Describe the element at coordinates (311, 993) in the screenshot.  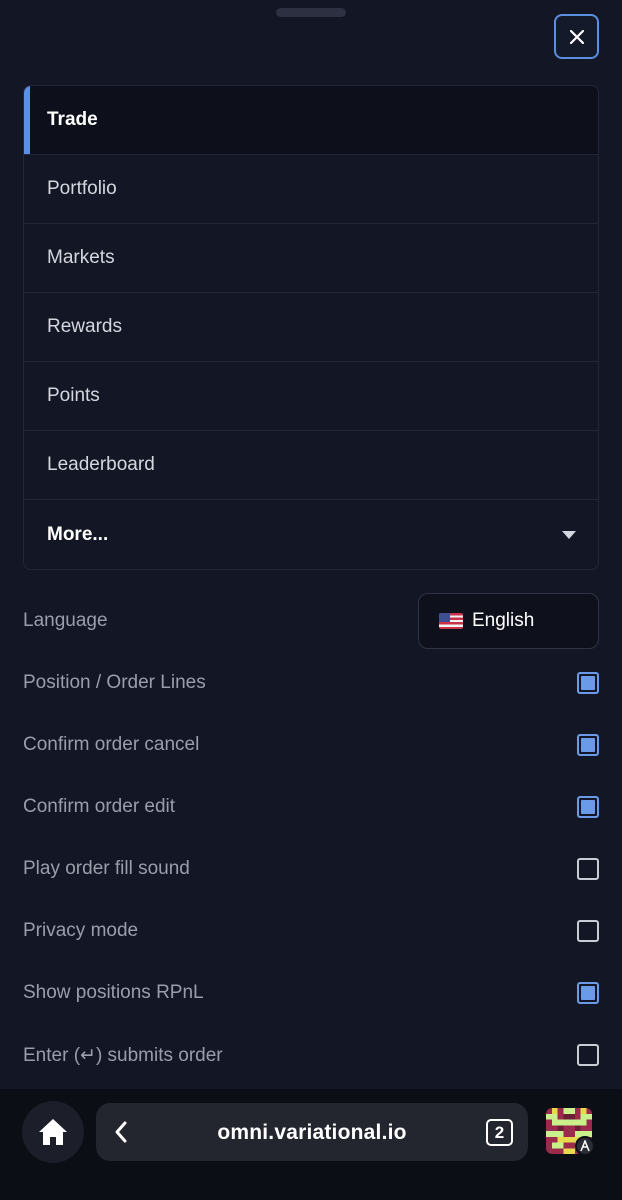
I see `setting-show-positions-rpnl: Show positions RPnL` at that location.